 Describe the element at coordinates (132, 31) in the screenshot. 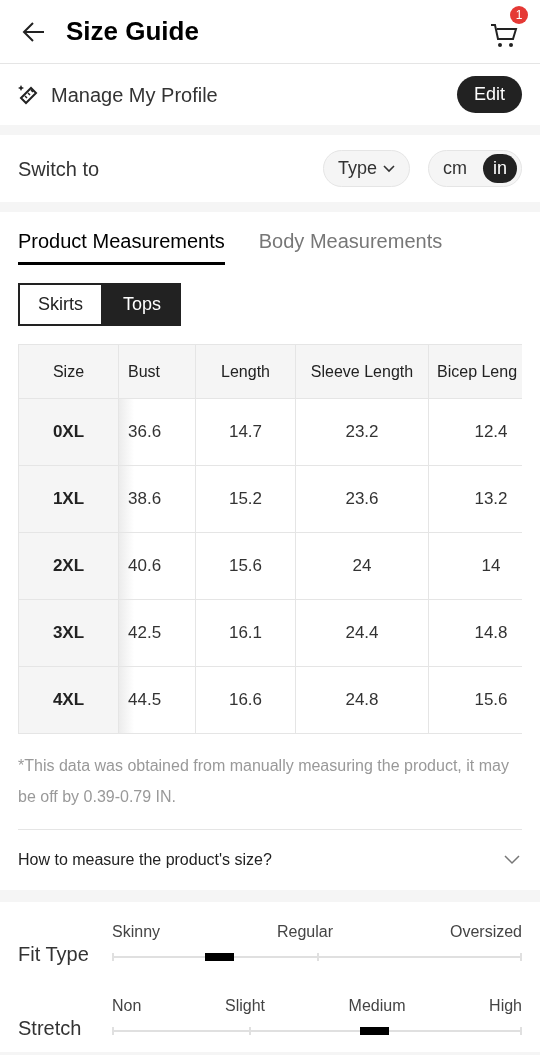

I see `page-title: Size Guide` at that location.